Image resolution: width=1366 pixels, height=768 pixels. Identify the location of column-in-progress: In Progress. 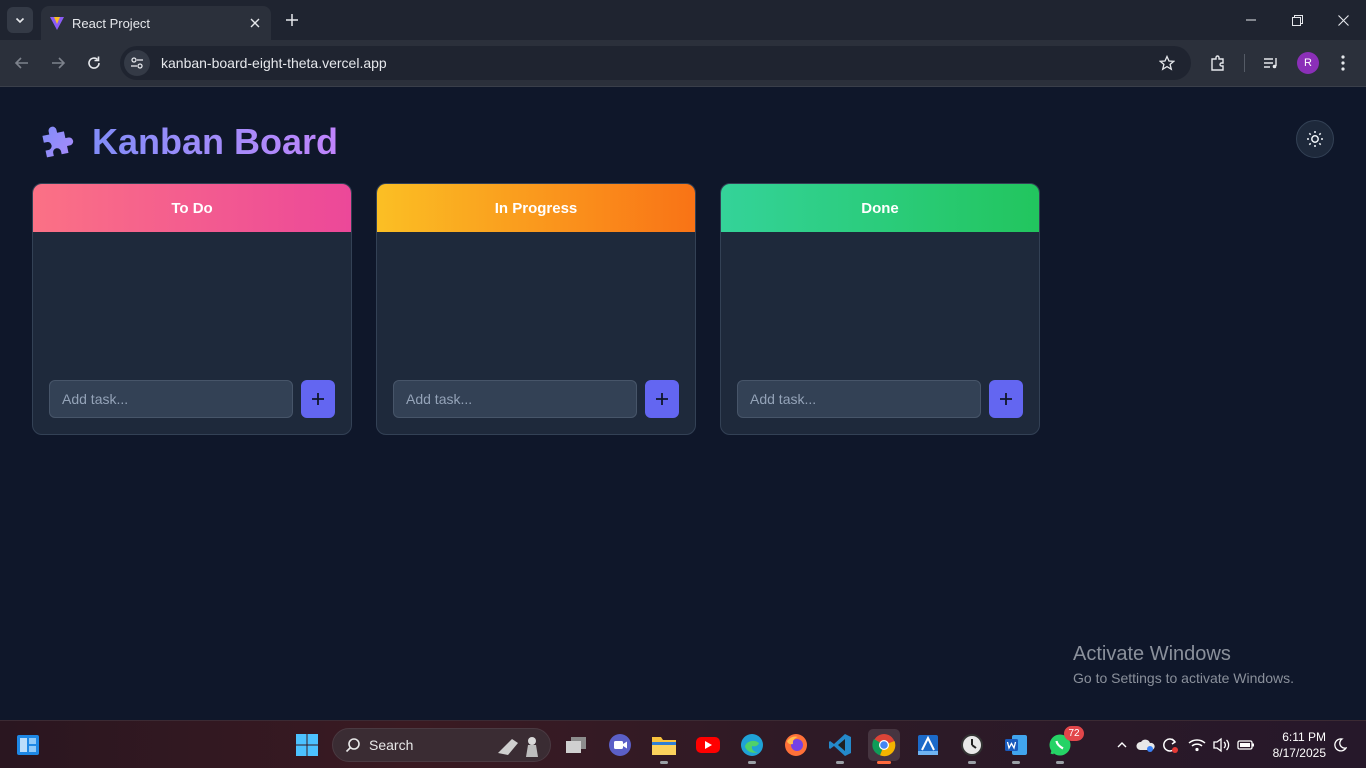
(536, 309).